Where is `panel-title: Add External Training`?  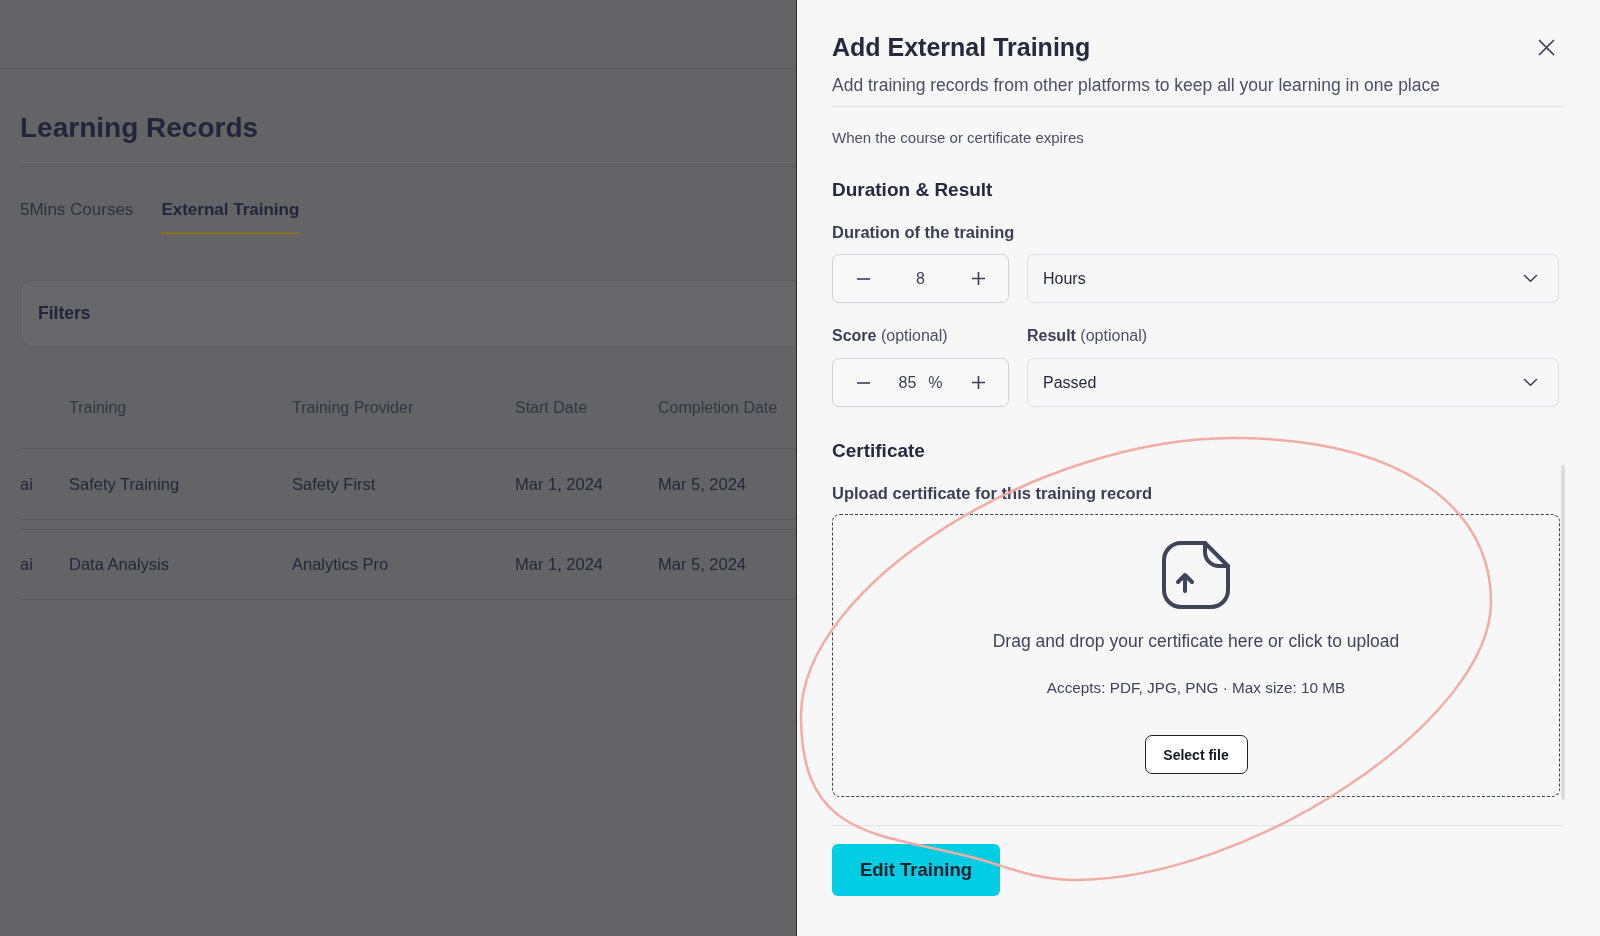
panel-title: Add External Training is located at coordinates (961, 47).